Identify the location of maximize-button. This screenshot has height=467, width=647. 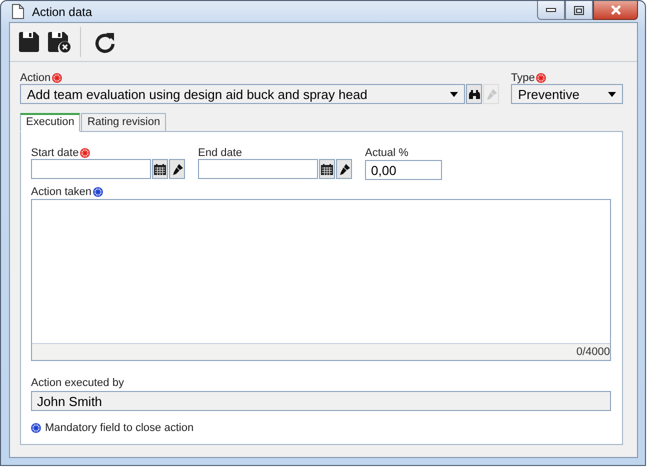
(579, 10).